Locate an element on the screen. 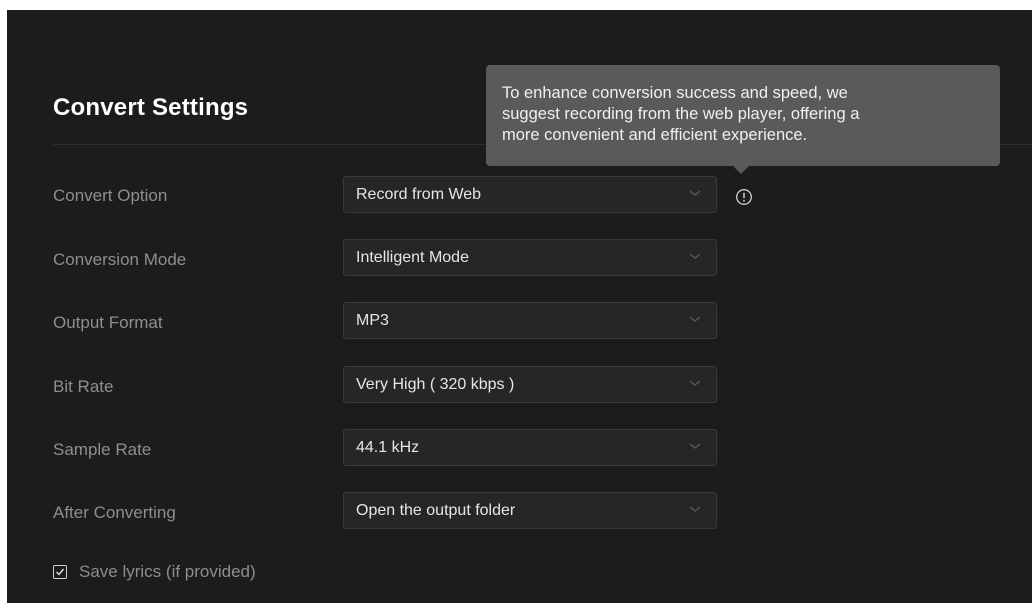  convert-option-select: Record from Web is located at coordinates (530, 194).